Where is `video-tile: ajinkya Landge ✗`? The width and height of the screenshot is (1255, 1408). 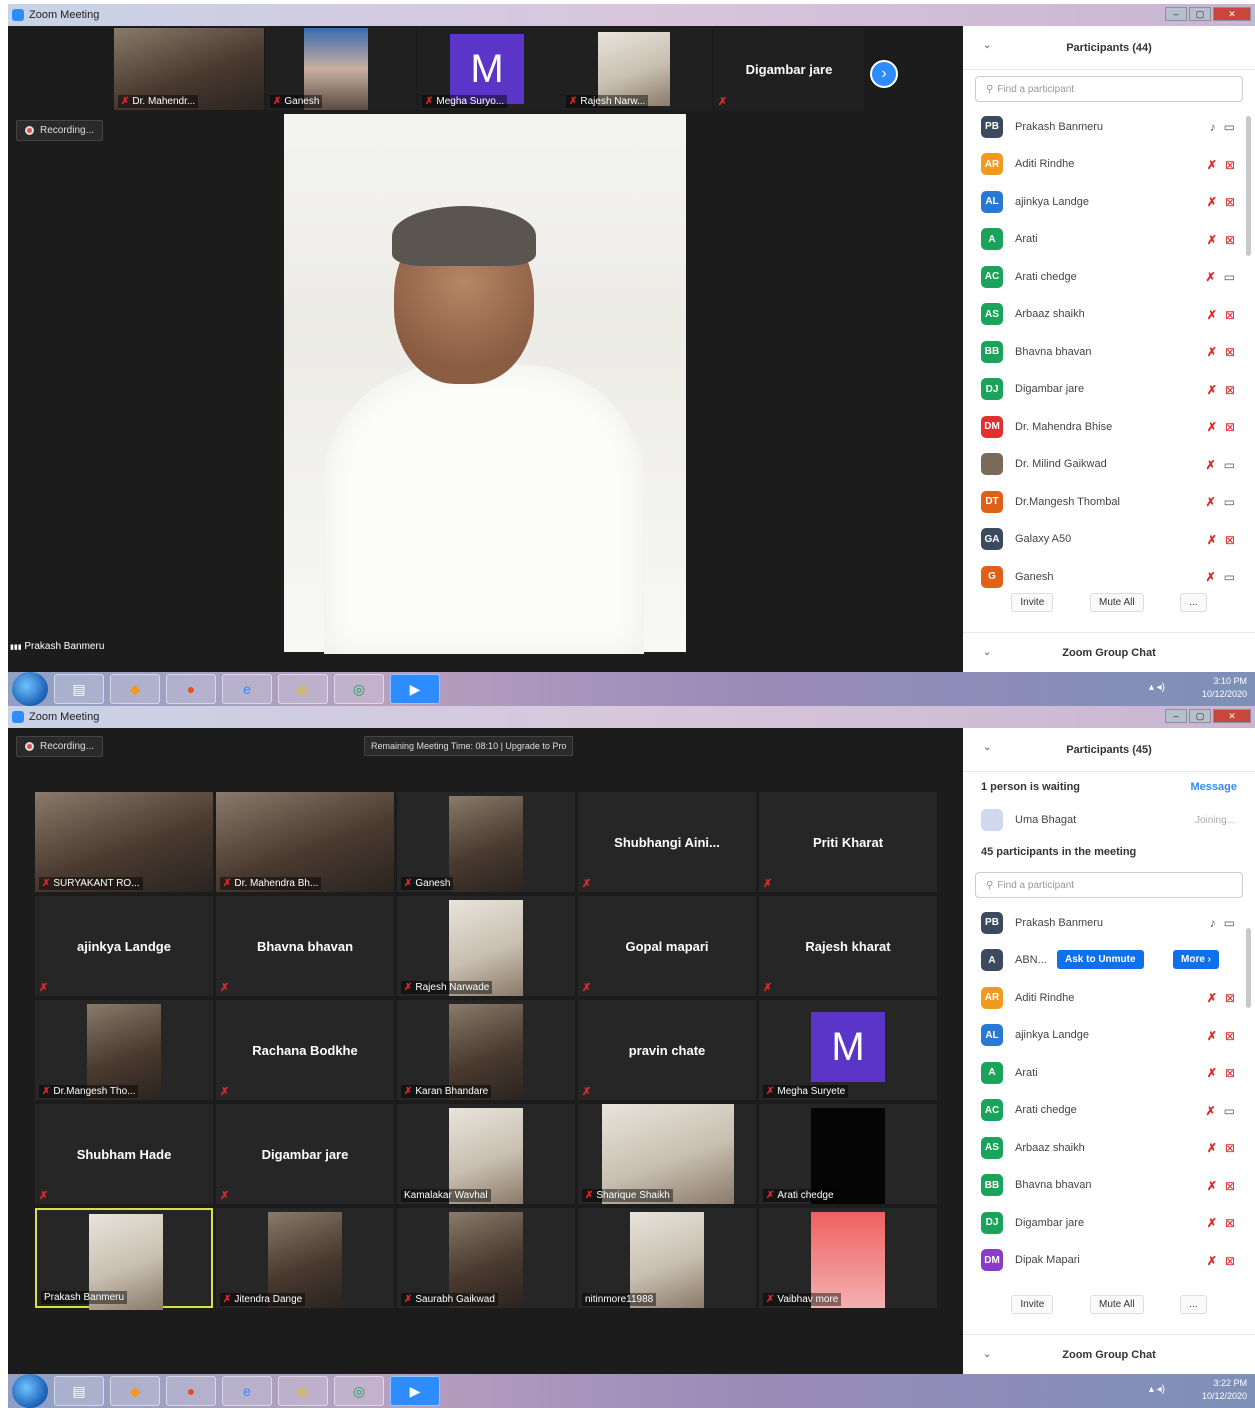
video-tile: ajinkya Landge ✗ is located at coordinates (124, 946).